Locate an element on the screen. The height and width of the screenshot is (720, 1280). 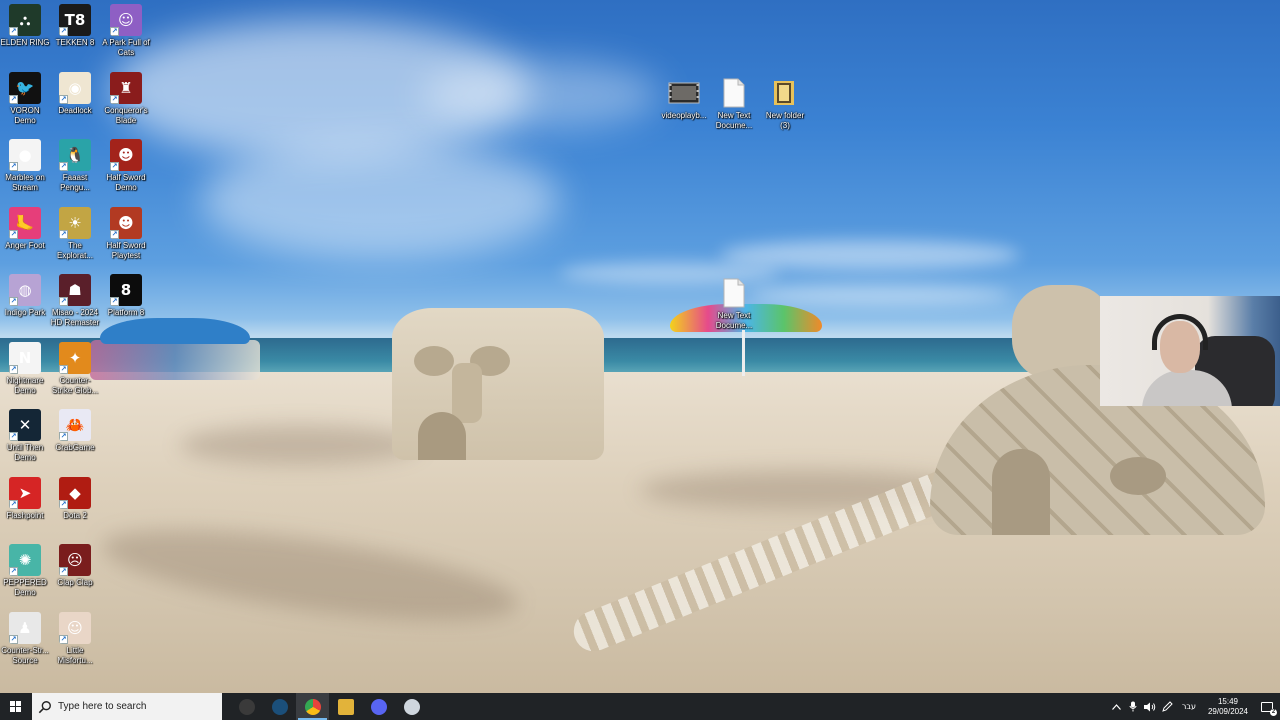
peppered-icon: ✺ ↗ is located at coordinates (25, 560).